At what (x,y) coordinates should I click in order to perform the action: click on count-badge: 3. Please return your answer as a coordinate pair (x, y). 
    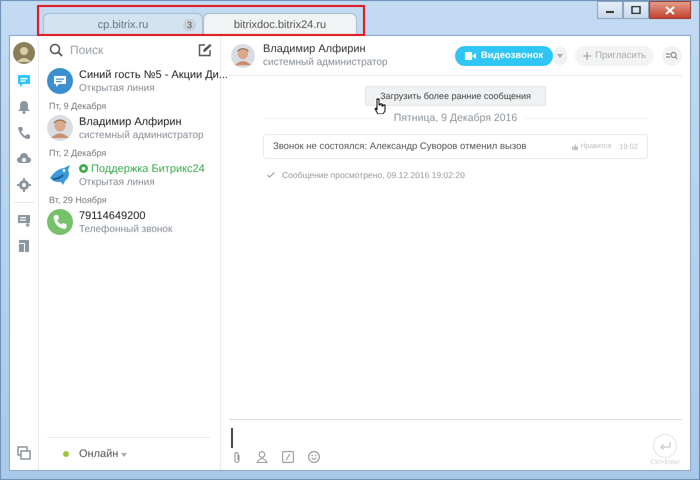
    Looking at the image, I should click on (189, 24).